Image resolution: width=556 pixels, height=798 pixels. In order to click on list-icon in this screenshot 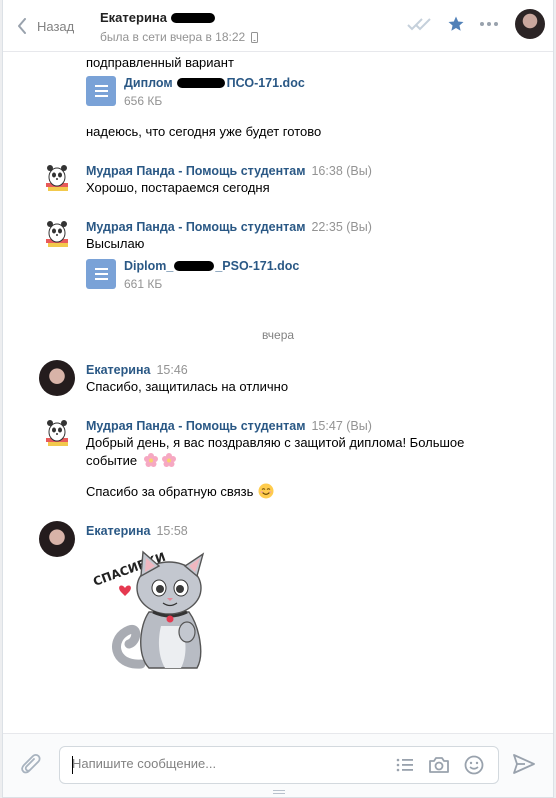, I will do `click(405, 765)`.